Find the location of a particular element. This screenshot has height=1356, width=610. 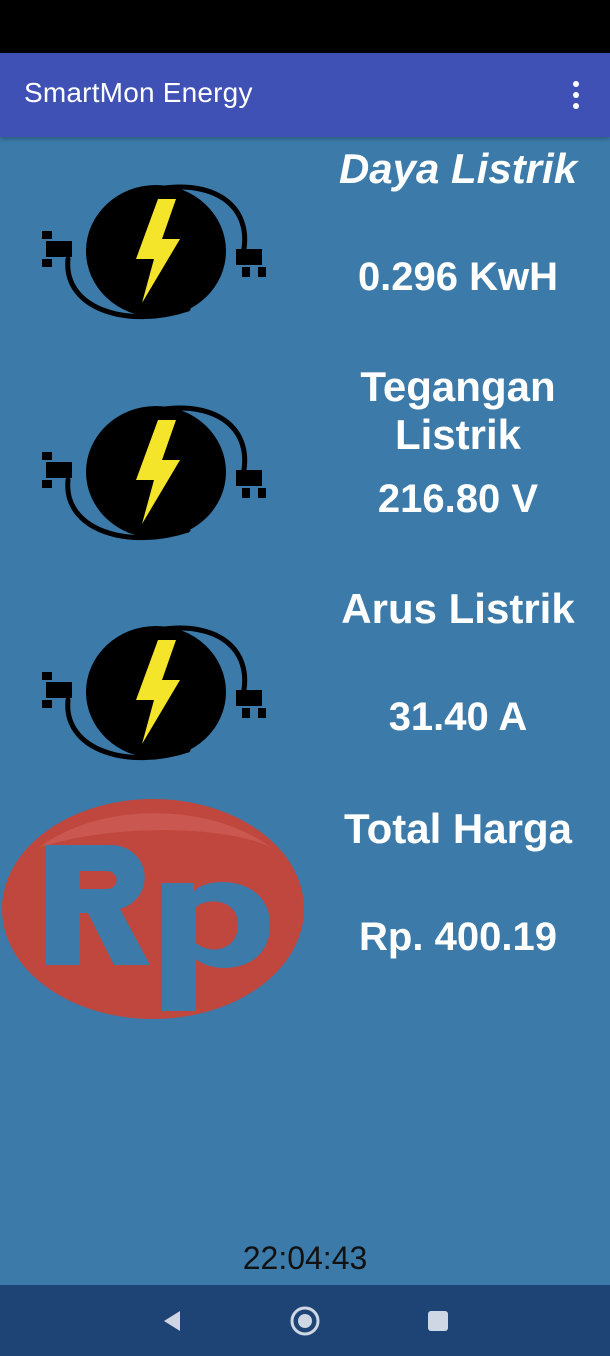

metric-label-total-harga: Total Harga is located at coordinates (458, 828).